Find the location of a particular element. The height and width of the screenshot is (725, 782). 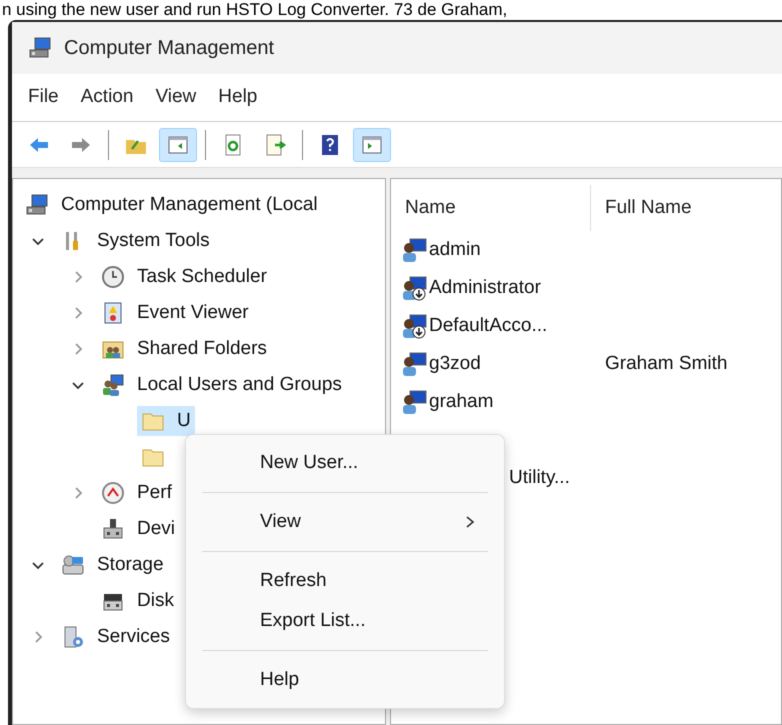

tree-item: Disk is located at coordinates (137, 601).